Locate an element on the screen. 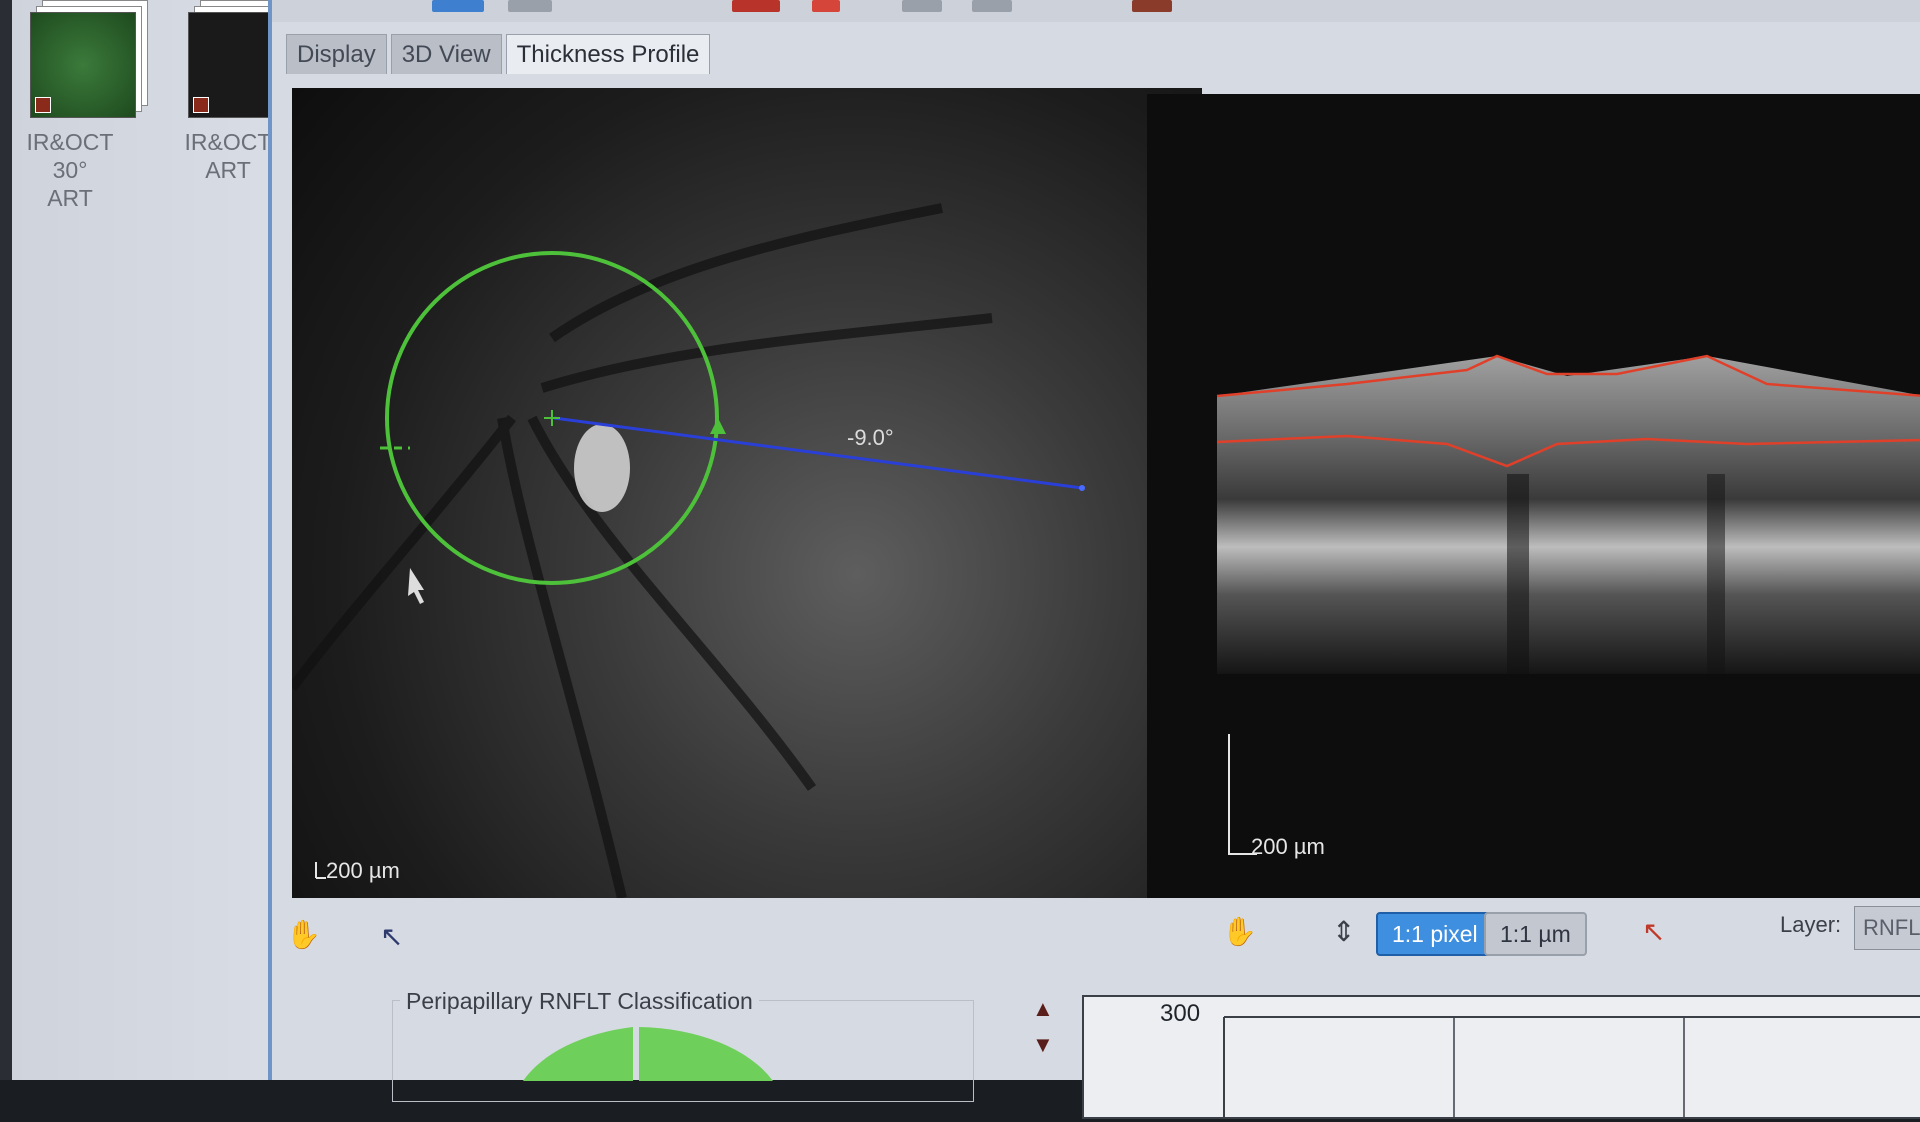 The image size is (1920, 1122). layer-label: Layer: is located at coordinates (1811, 924).